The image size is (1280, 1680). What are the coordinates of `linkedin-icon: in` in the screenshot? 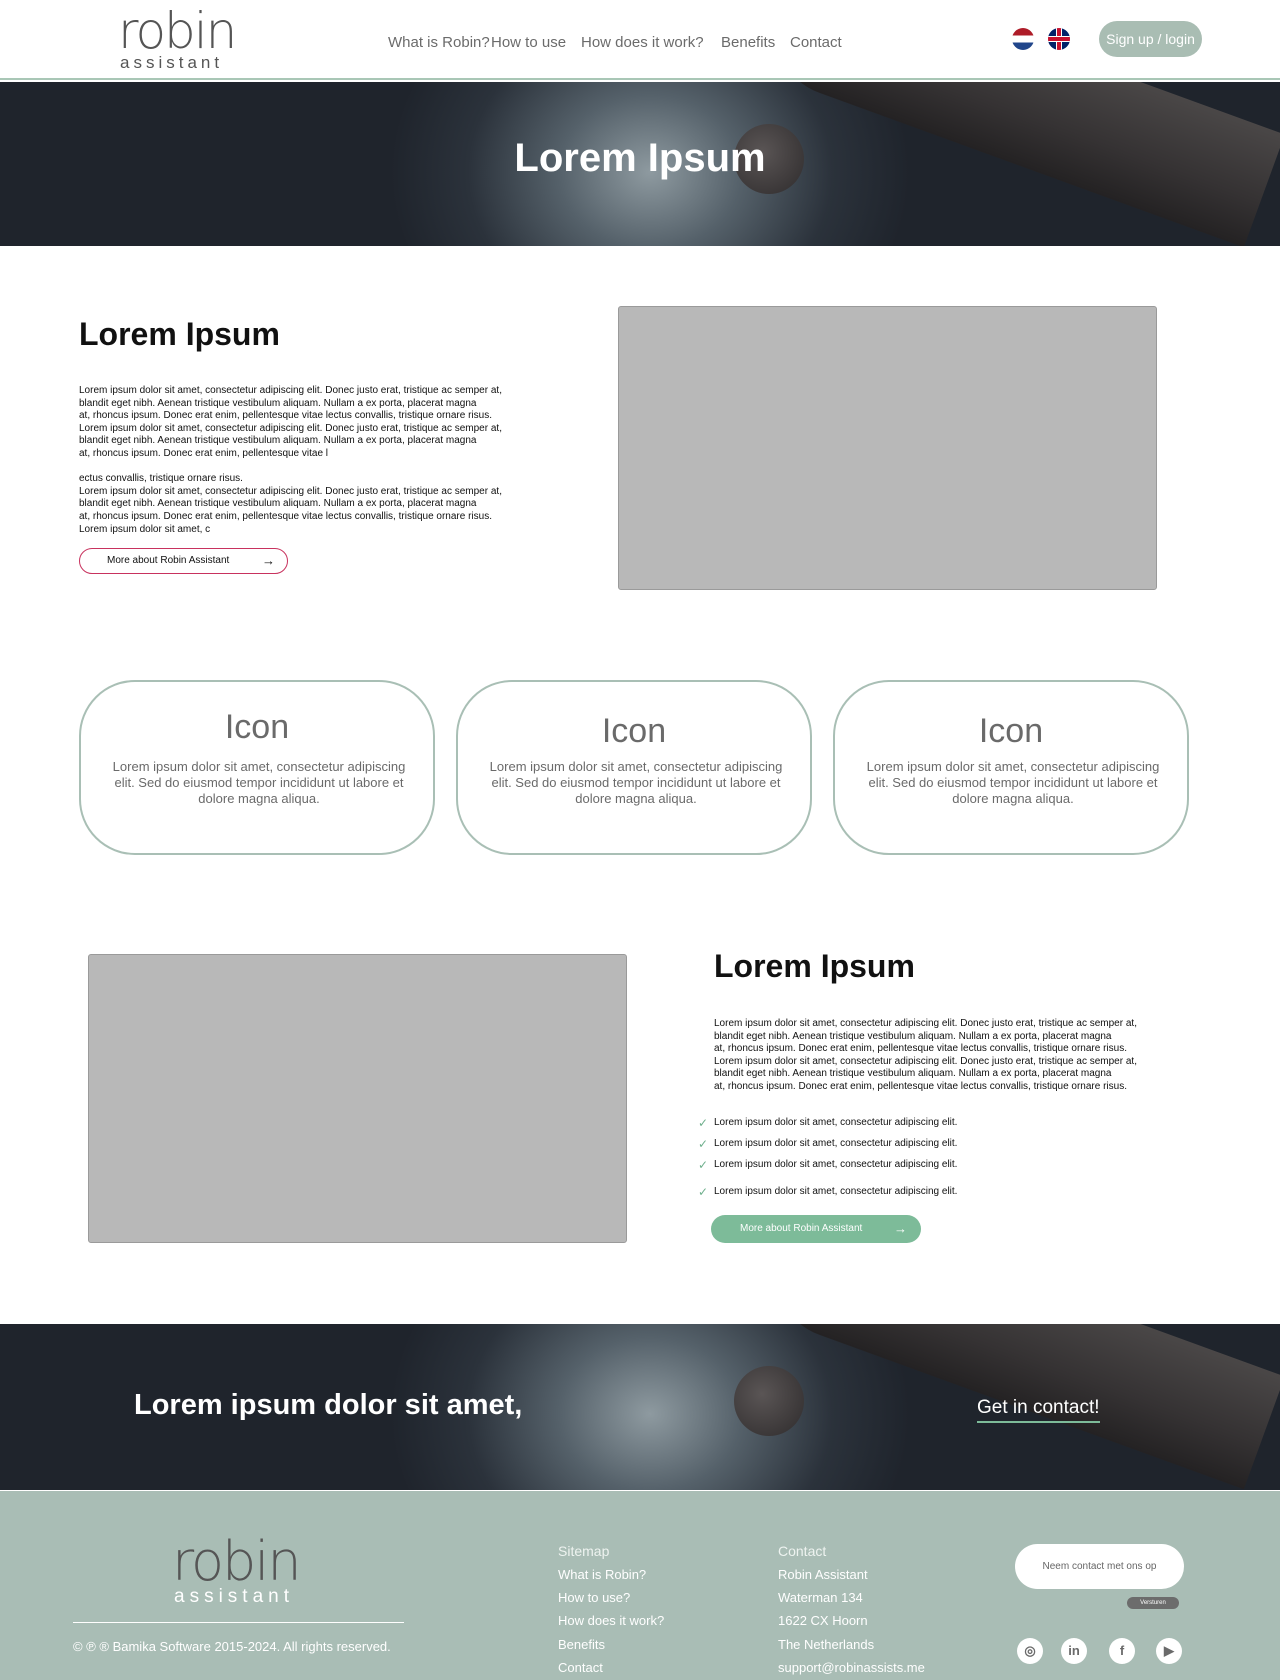 It's located at (1074, 1651).